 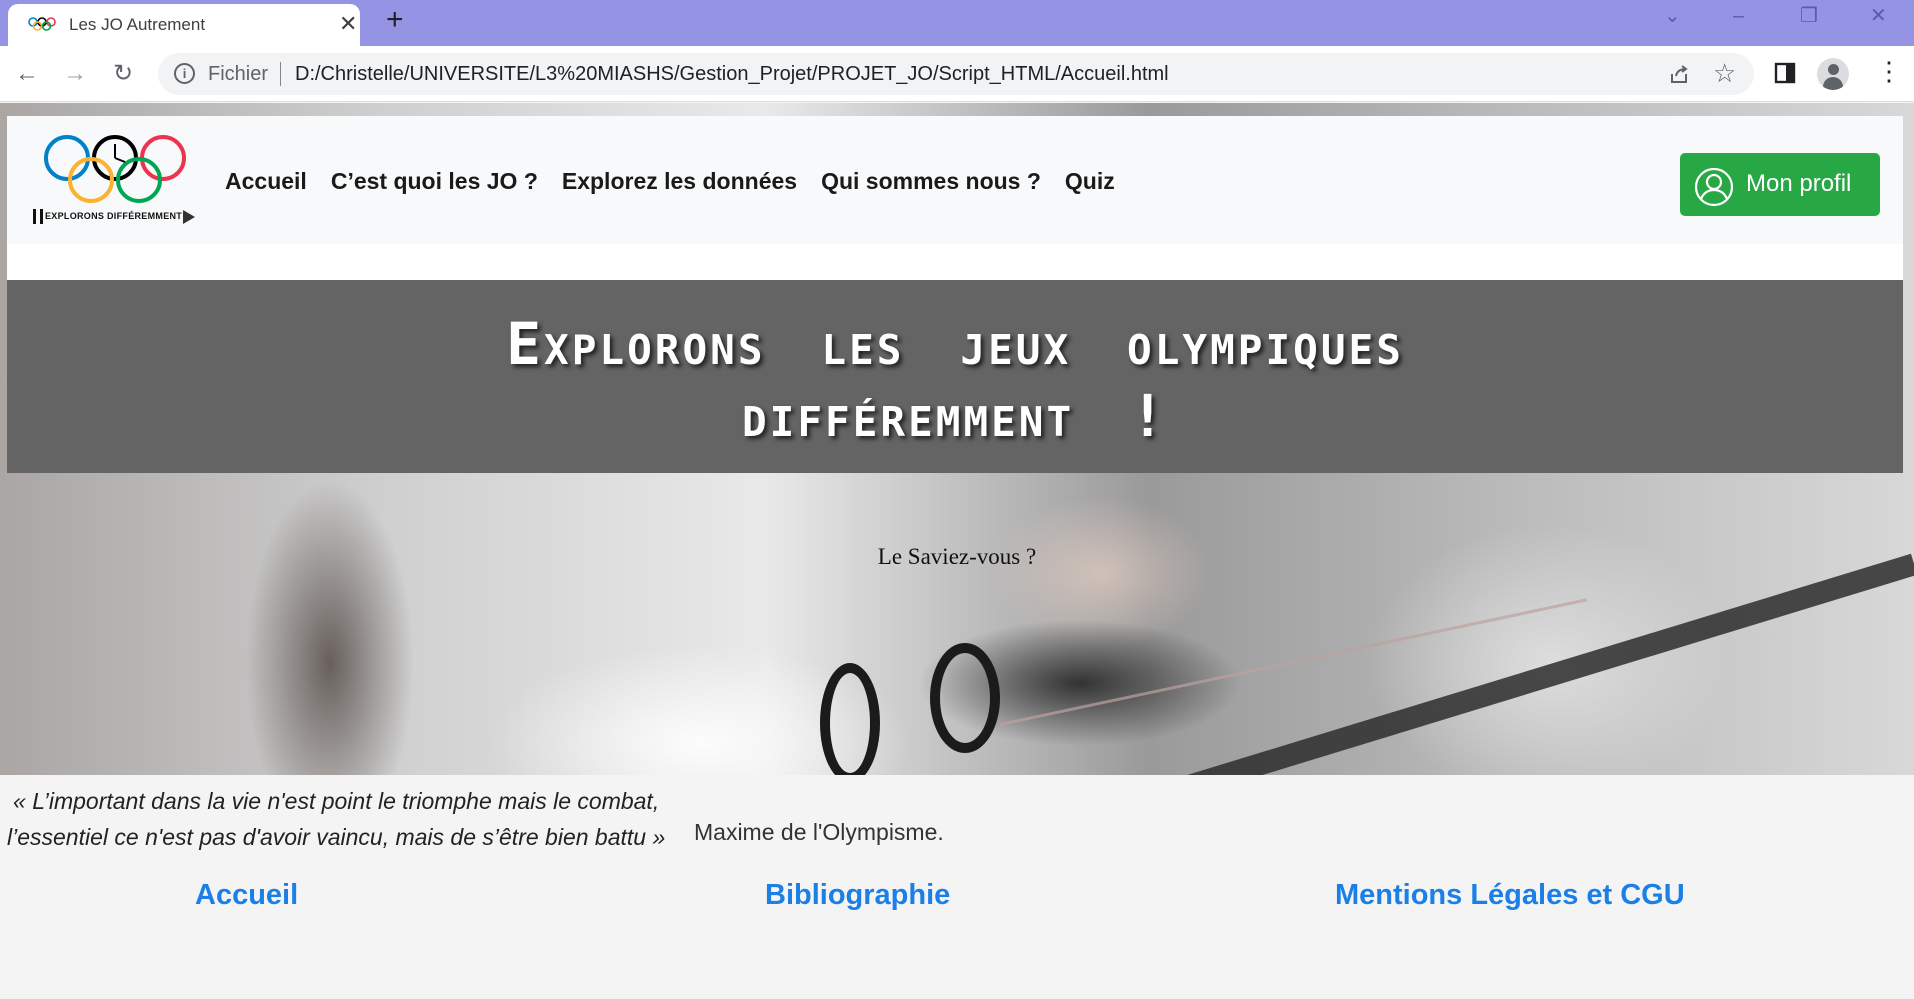 I want to click on share-icon, so click(x=1679, y=75).